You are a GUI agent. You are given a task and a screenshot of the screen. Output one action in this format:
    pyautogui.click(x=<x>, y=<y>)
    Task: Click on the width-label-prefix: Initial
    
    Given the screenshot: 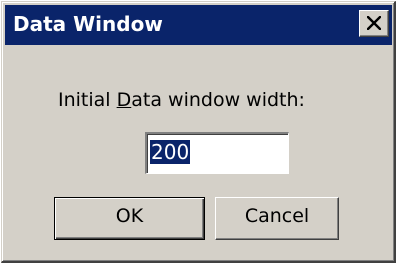 What is the action you would take?
    pyautogui.click(x=87, y=100)
    